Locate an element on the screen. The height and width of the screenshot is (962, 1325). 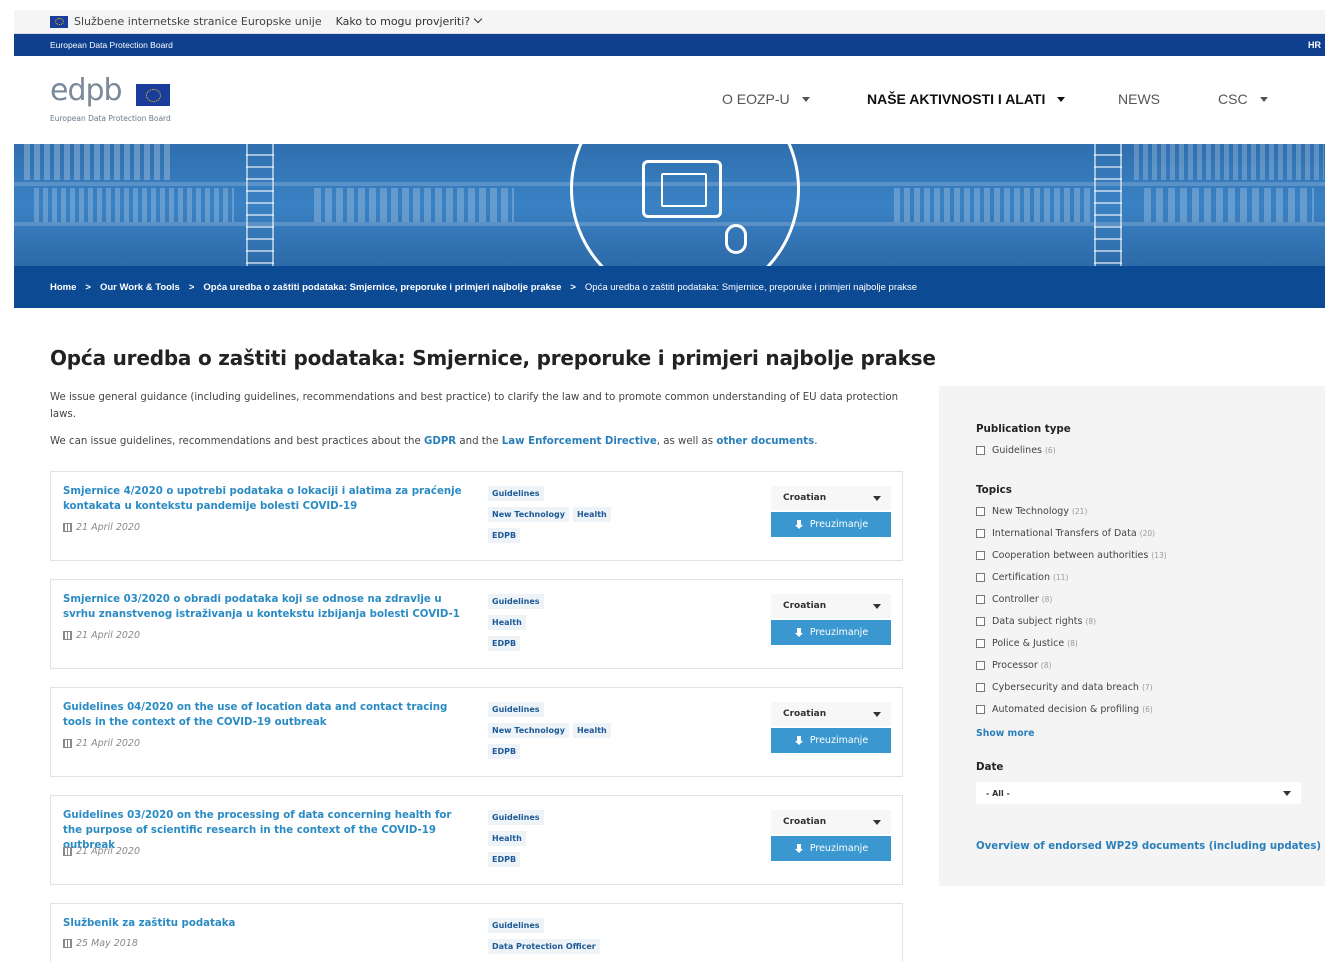
filter-guidelines: Guidelines (6) is located at coordinates (1016, 450).